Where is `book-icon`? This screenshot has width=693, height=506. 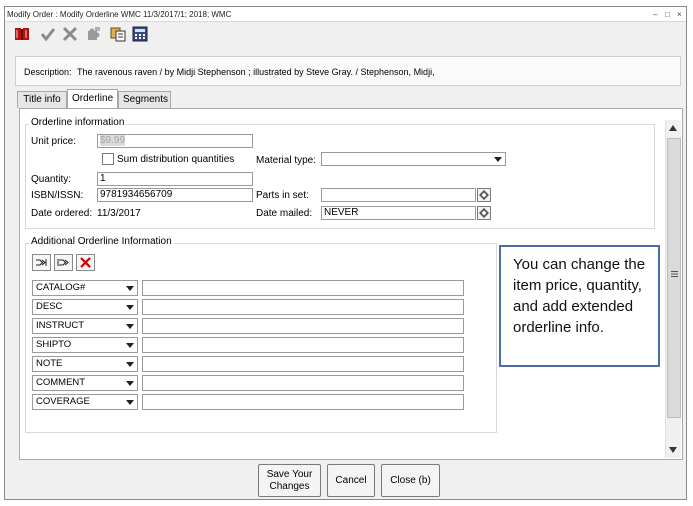 book-icon is located at coordinates (22, 34).